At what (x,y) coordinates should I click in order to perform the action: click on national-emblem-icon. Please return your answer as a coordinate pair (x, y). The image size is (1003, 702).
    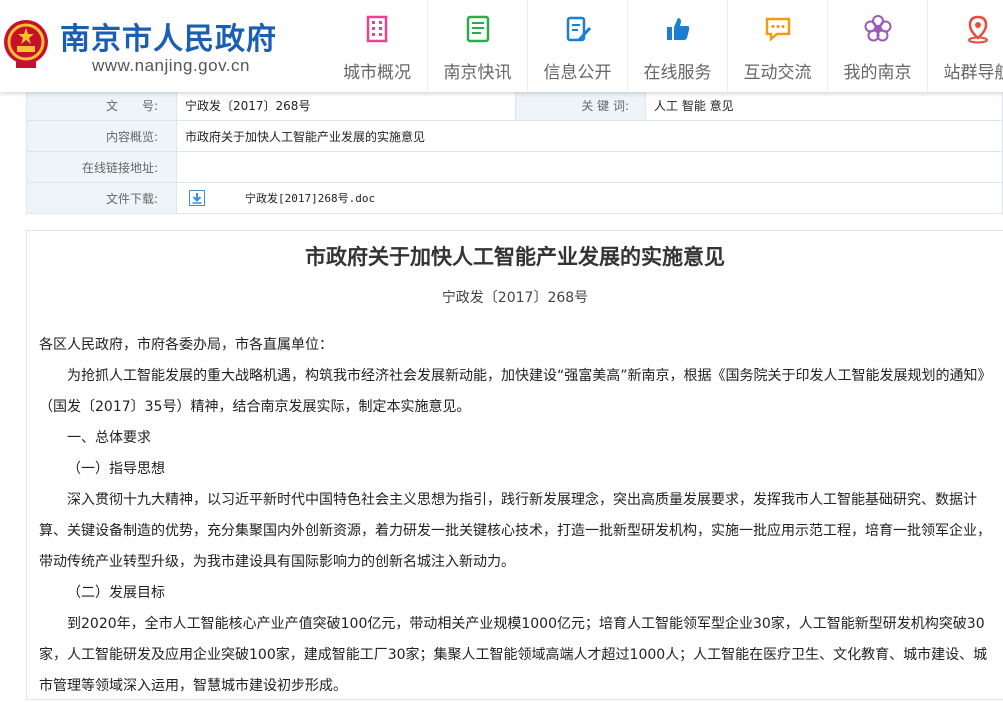
    Looking at the image, I should click on (26, 44).